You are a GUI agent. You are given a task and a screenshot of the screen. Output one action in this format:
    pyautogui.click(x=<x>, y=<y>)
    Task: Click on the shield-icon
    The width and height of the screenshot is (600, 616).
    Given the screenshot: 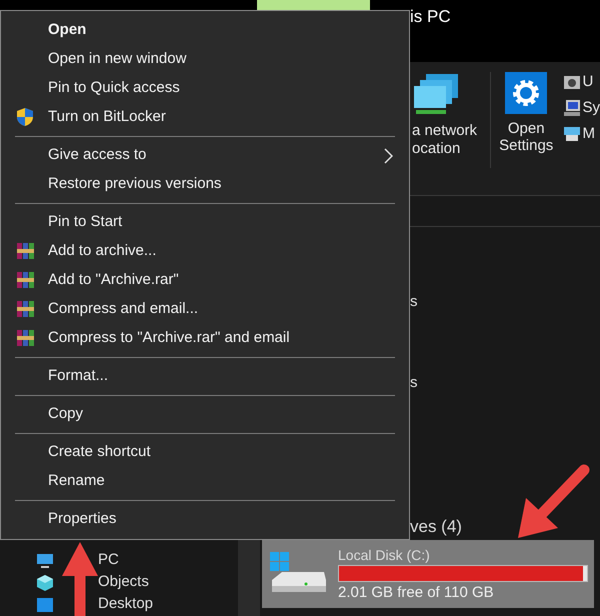 What is the action you would take?
    pyautogui.click(x=25, y=117)
    